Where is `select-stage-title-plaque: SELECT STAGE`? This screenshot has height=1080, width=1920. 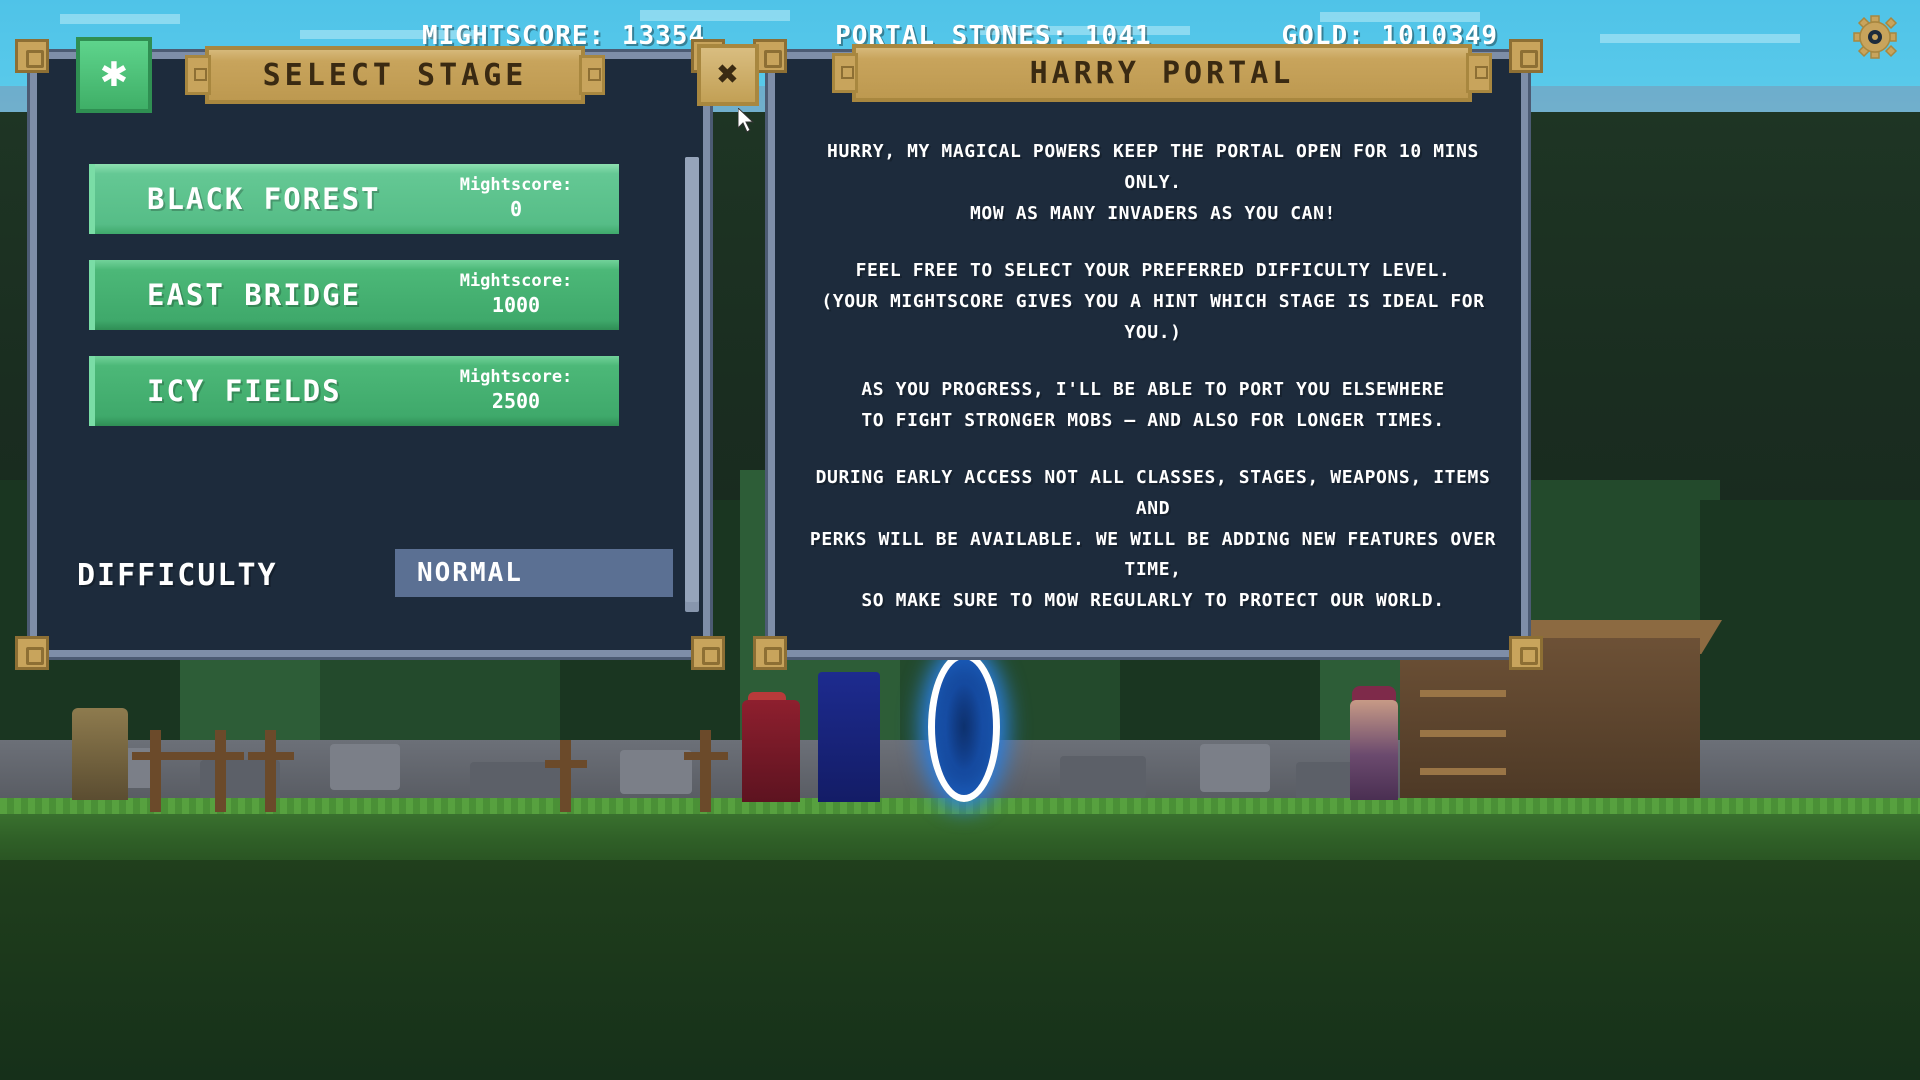 select-stage-title-plaque: SELECT STAGE is located at coordinates (395, 75).